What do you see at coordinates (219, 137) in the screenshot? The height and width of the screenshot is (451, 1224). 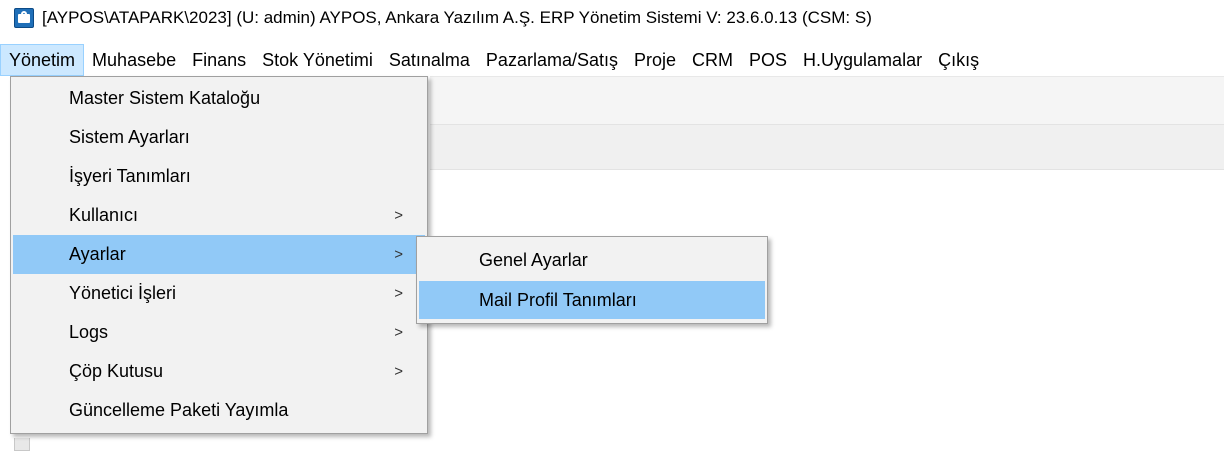 I see `menu-item-sistem-ayarlari: Sistem Ayarları` at bounding box center [219, 137].